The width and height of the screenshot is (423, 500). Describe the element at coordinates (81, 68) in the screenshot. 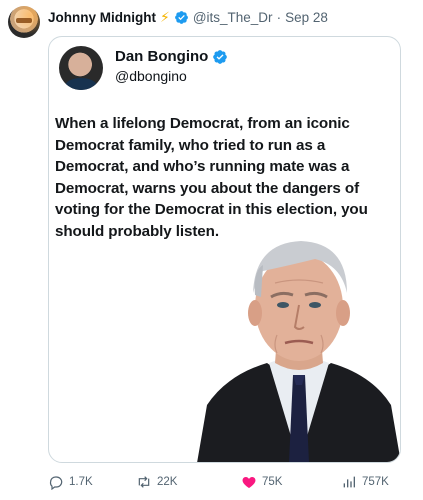

I see `quoted-author-avatar` at that location.